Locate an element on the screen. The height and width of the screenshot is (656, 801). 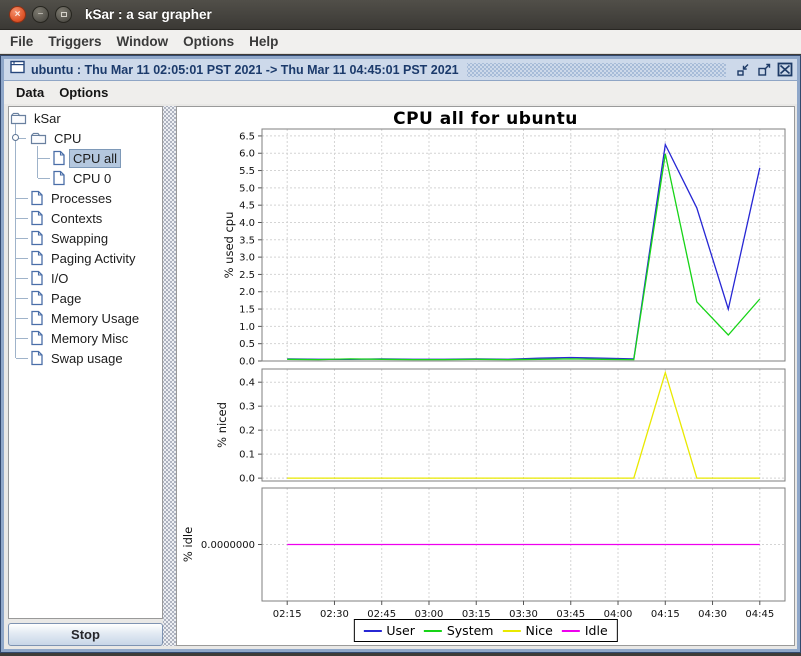
svg-text: 5.0 is located at coordinates (247, 188).